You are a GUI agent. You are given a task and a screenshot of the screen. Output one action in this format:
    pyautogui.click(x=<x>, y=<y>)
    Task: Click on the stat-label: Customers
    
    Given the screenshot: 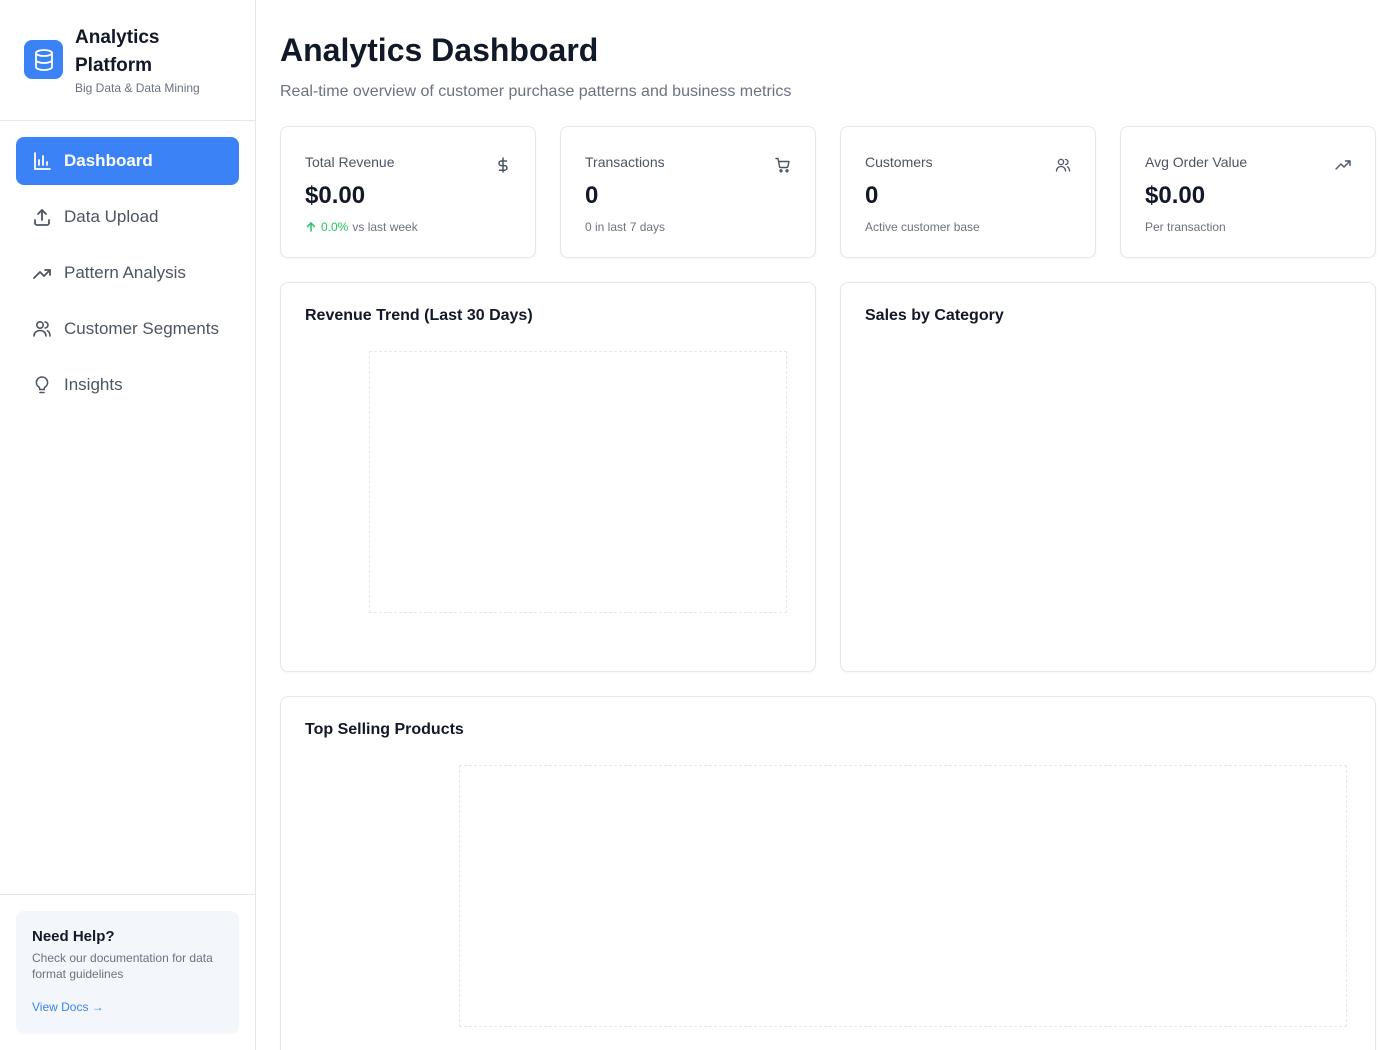 What is the action you would take?
    pyautogui.click(x=899, y=162)
    